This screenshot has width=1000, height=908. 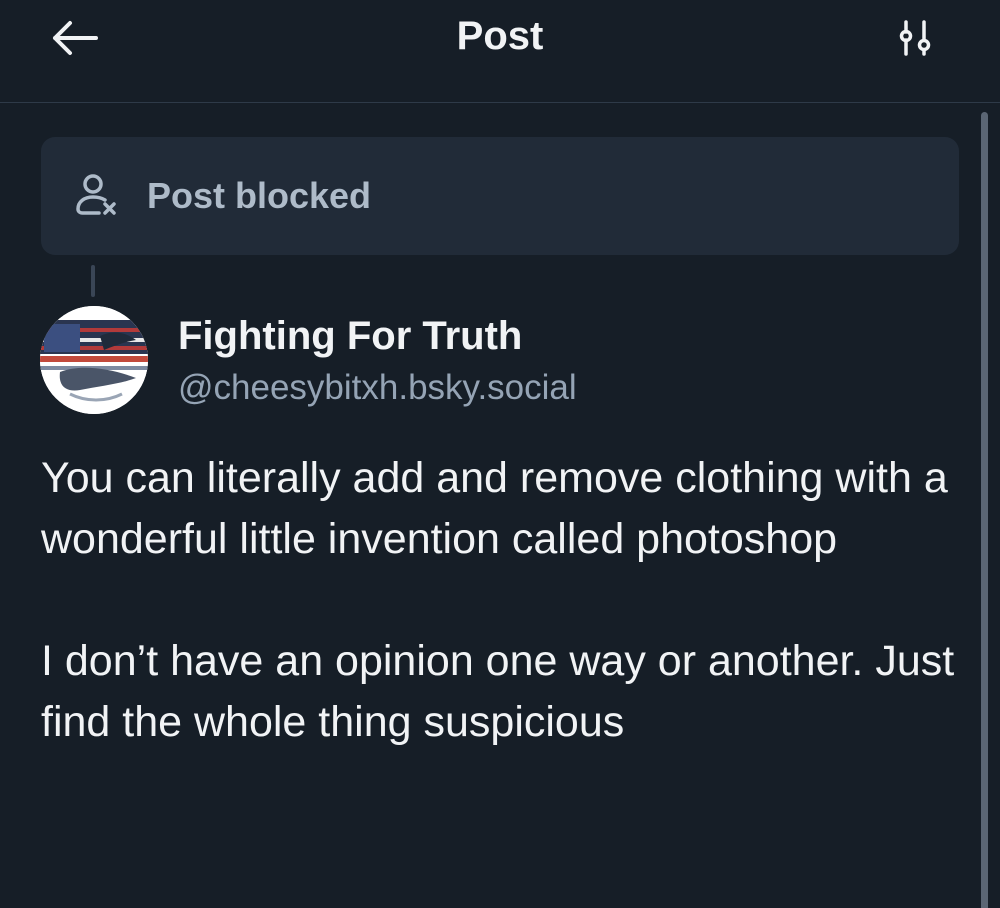 I want to click on blocked-post-notice: Post blocked, so click(x=500, y=196).